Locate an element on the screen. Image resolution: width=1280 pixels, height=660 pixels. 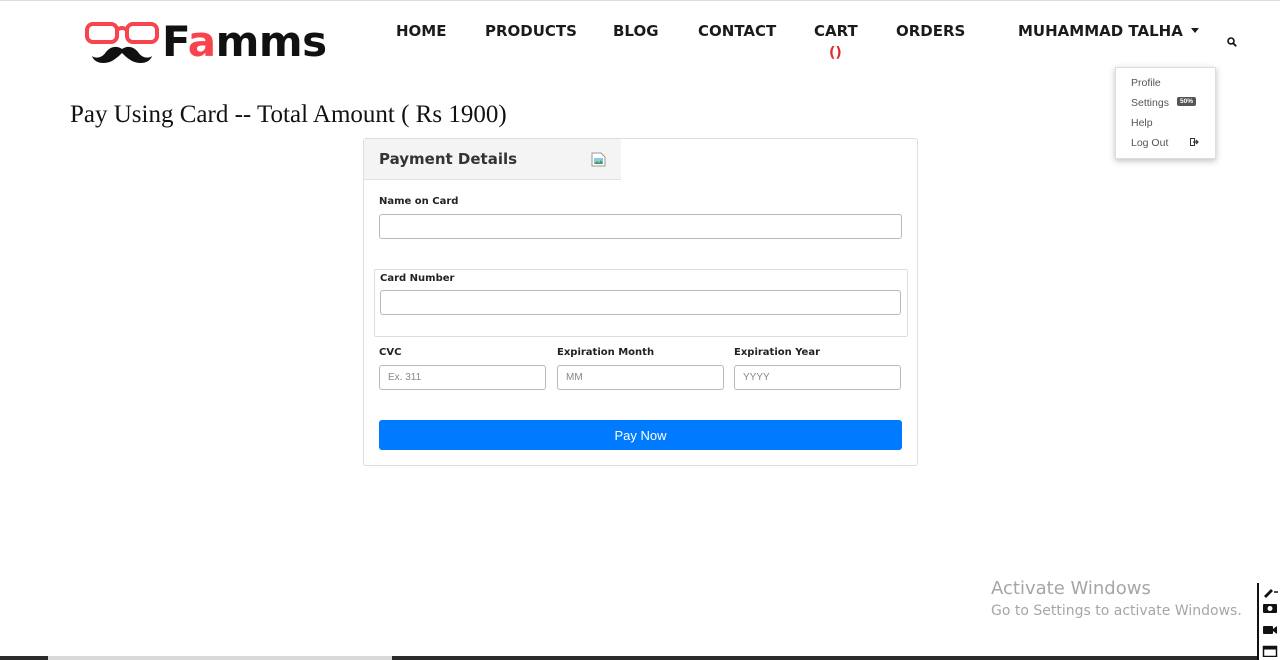
expiration-month-label: Expiration Month is located at coordinates (606, 352).